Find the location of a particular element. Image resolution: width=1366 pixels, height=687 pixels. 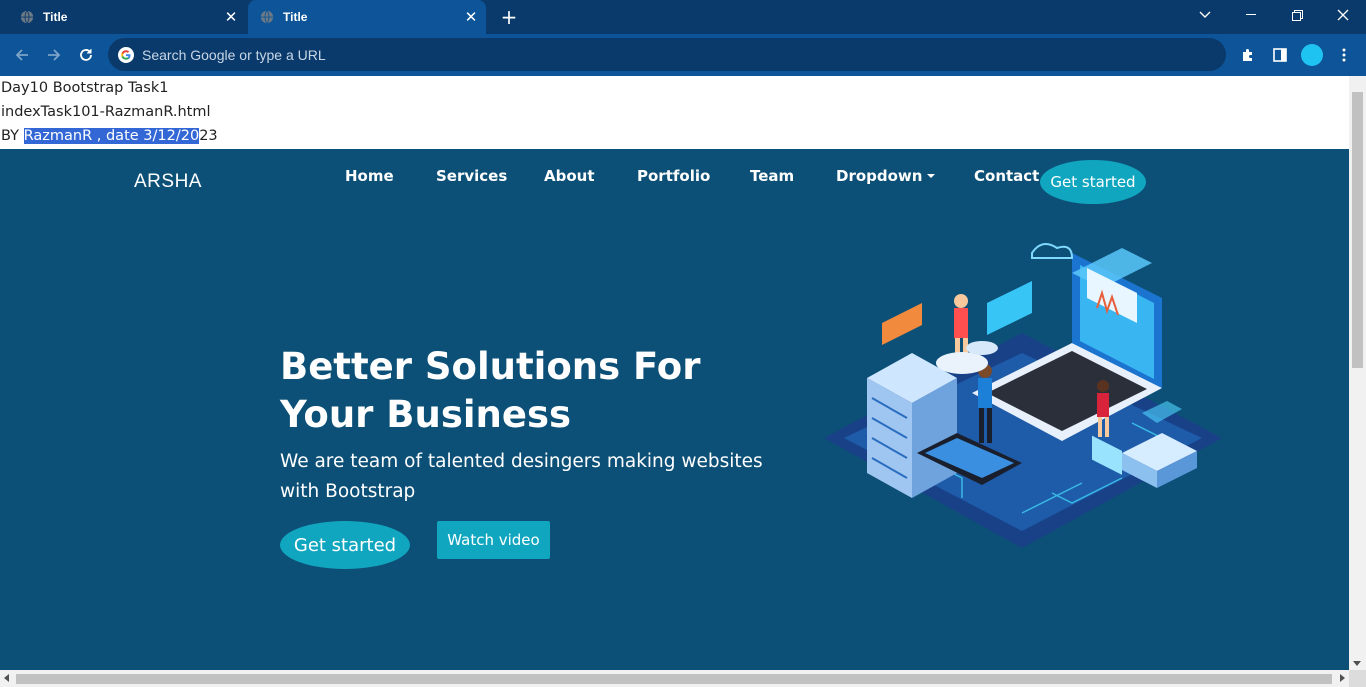

menu-button is located at coordinates (1344, 55).